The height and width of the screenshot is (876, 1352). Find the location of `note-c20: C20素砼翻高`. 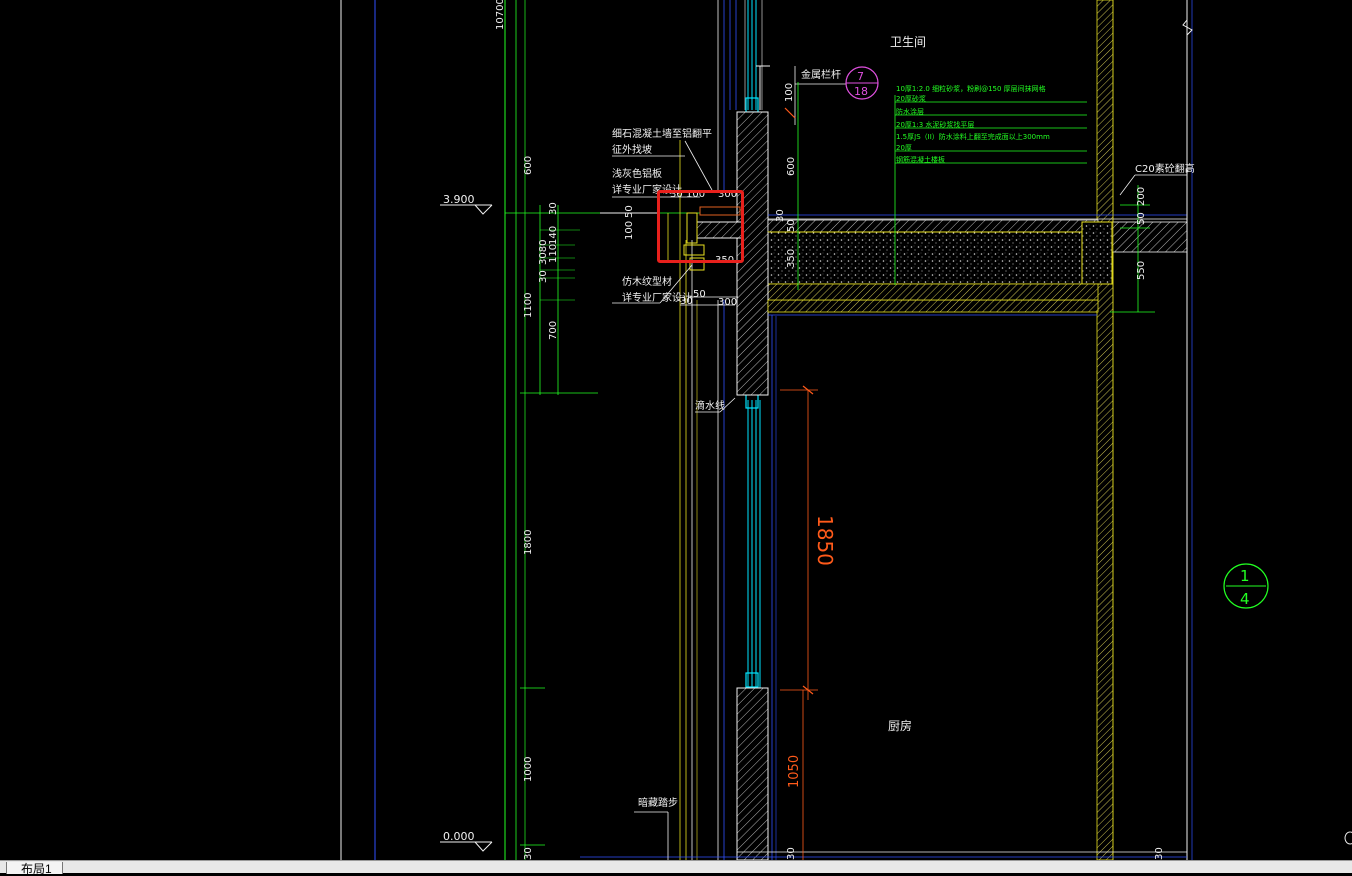

note-c20: C20素砼翻高 is located at coordinates (1165, 168).